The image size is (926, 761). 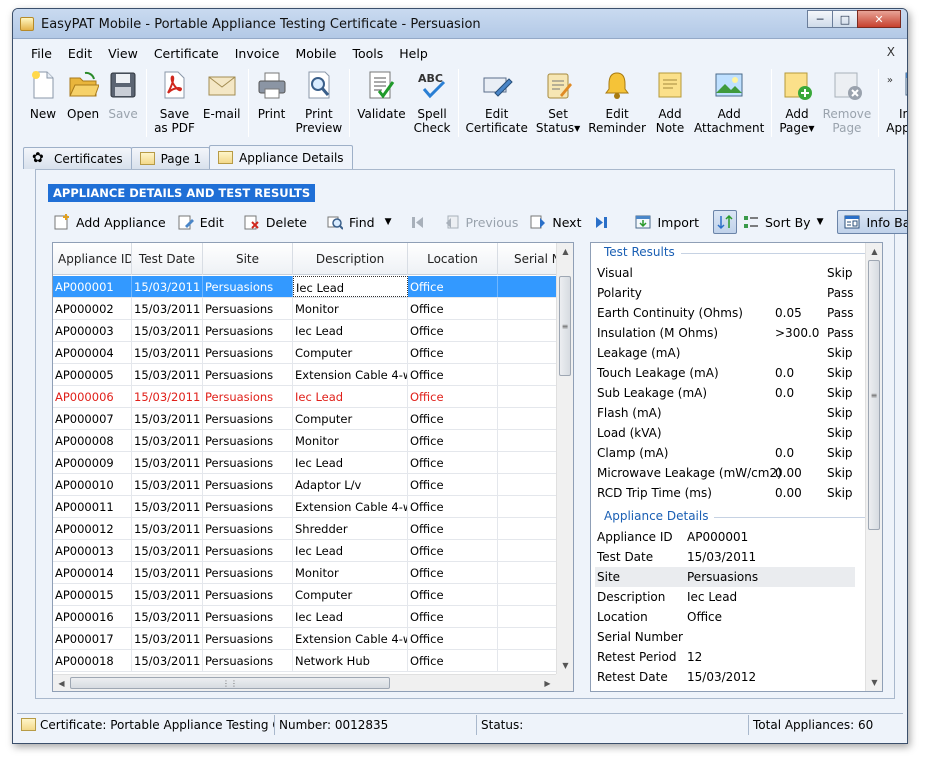 I want to click on column-header-site: Site, so click(x=248, y=259).